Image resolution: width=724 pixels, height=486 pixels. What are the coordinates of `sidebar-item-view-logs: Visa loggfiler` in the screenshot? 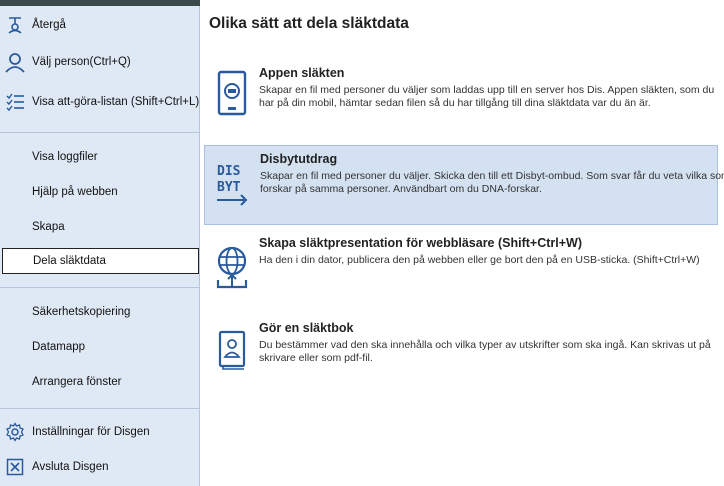 It's located at (100, 157).